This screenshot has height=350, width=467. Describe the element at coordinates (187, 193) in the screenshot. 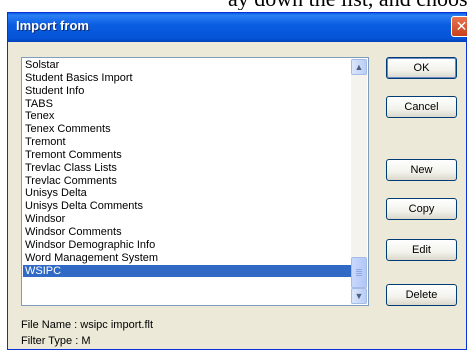

I see `list-item: Unisys Delta` at that location.